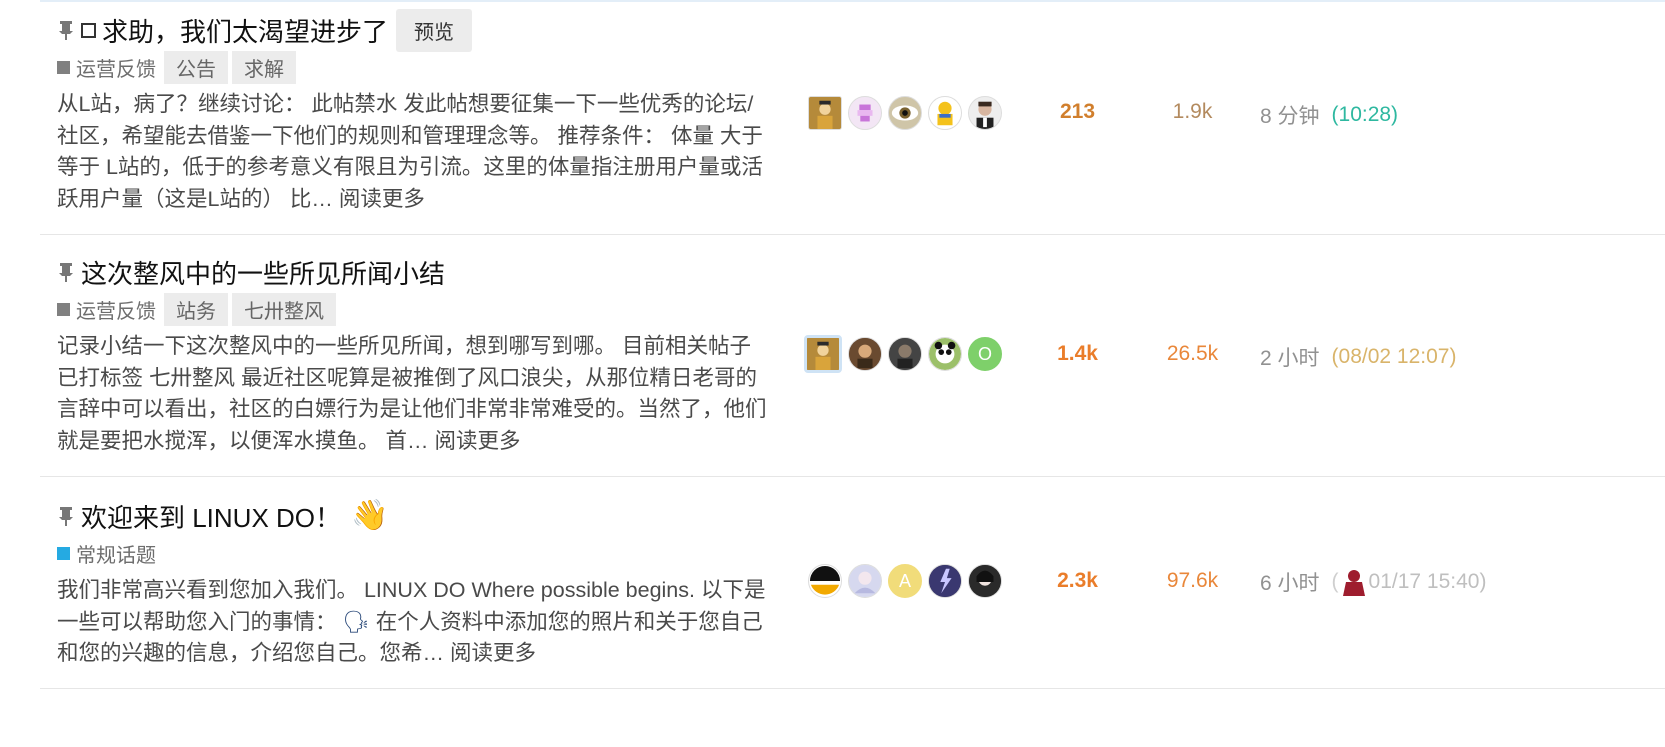 The height and width of the screenshot is (747, 1665). Describe the element at coordinates (196, 309) in the screenshot. I see `tag: 站务` at that location.